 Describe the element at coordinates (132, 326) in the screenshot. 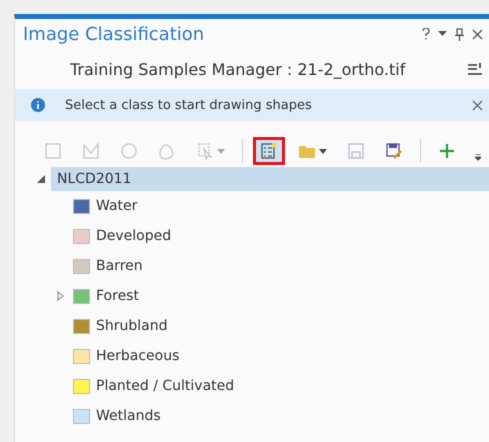

I see `class-label: Shrubland` at that location.